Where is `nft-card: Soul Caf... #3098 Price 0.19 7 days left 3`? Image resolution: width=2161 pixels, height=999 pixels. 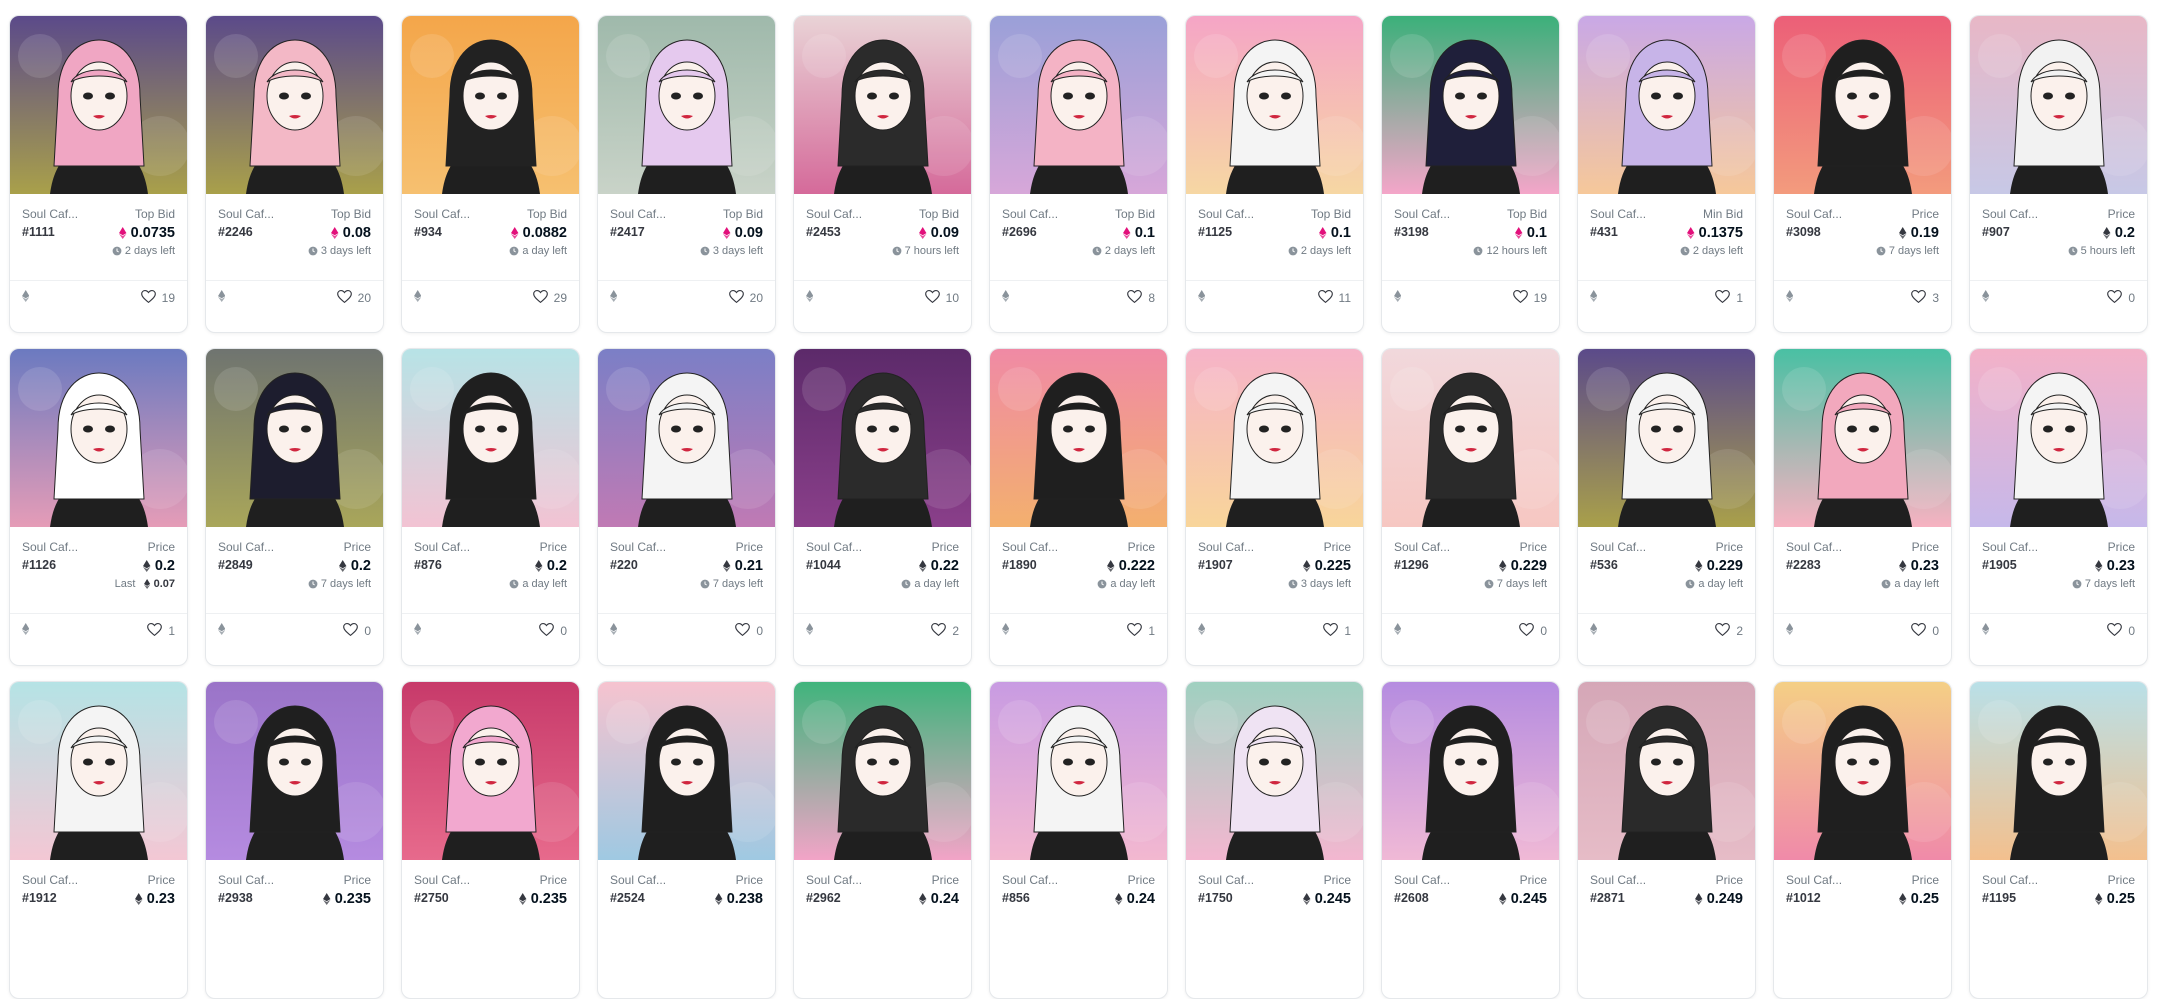
nft-card: Soul Caf... #3098 Price 0.19 7 days left 3 is located at coordinates (1862, 174).